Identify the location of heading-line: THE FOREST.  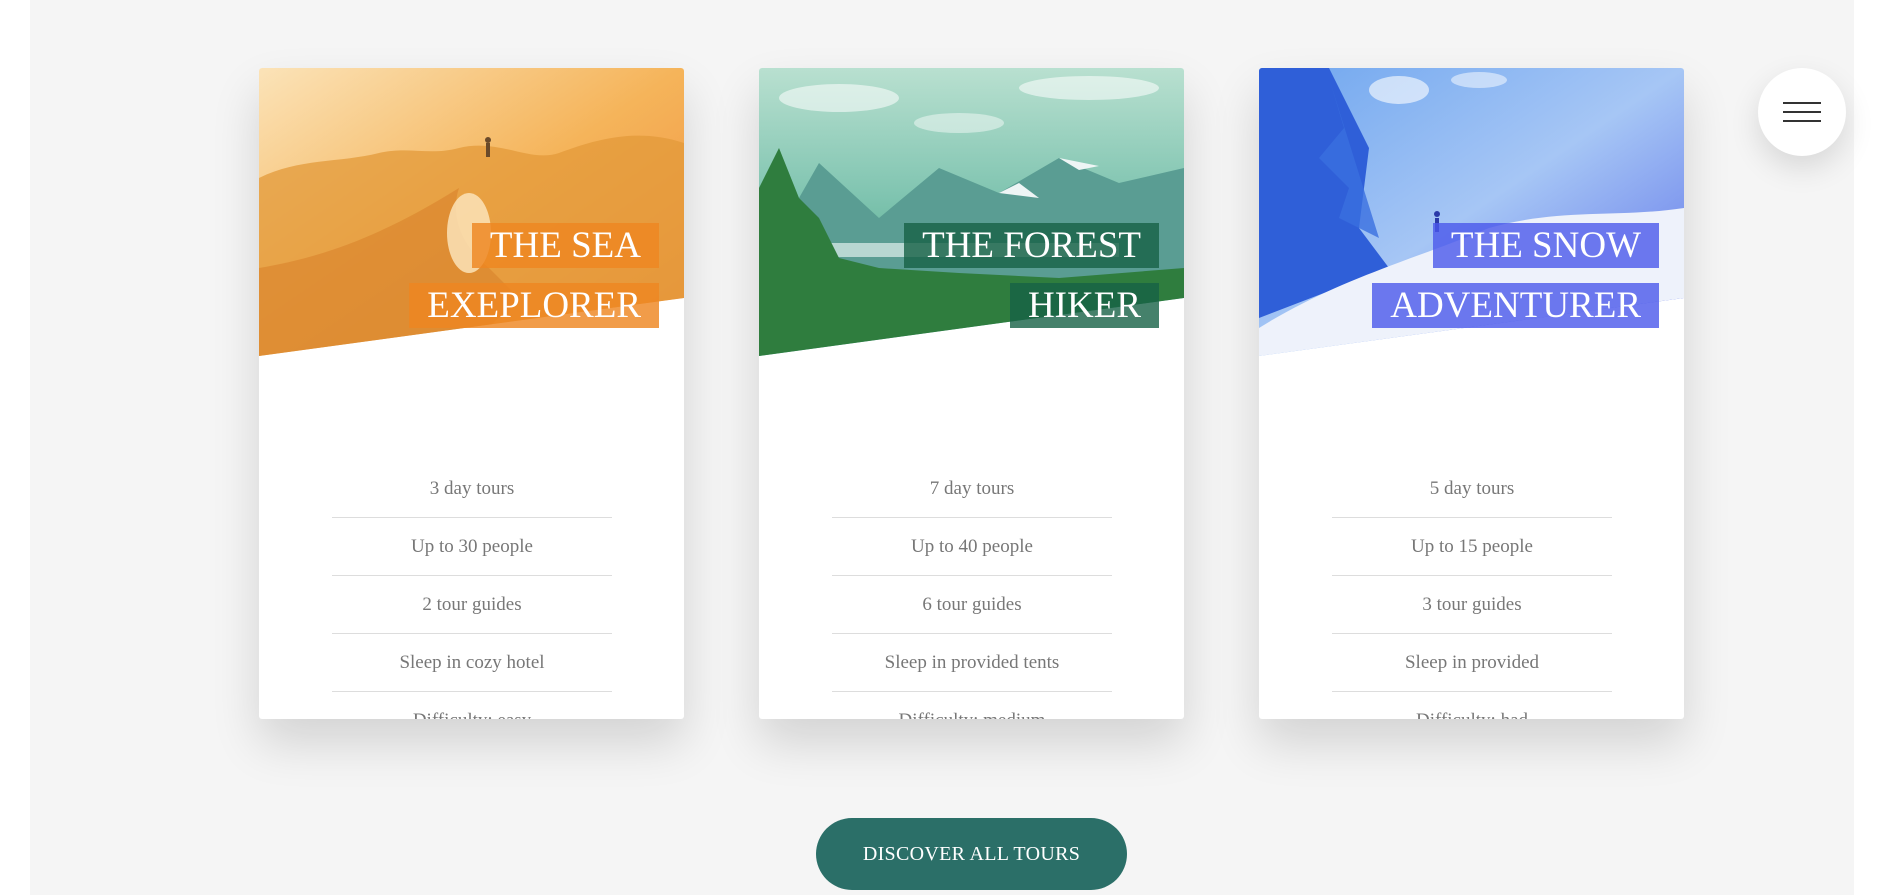
(1031, 245).